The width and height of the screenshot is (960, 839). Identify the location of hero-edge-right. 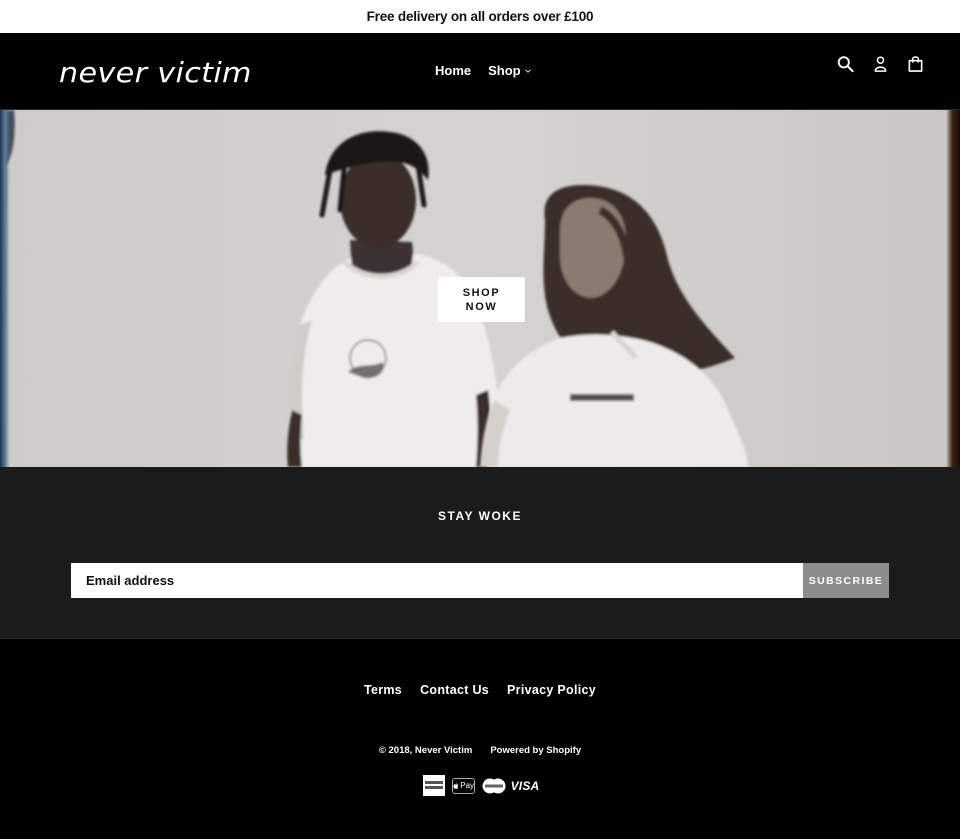
(953, 288).